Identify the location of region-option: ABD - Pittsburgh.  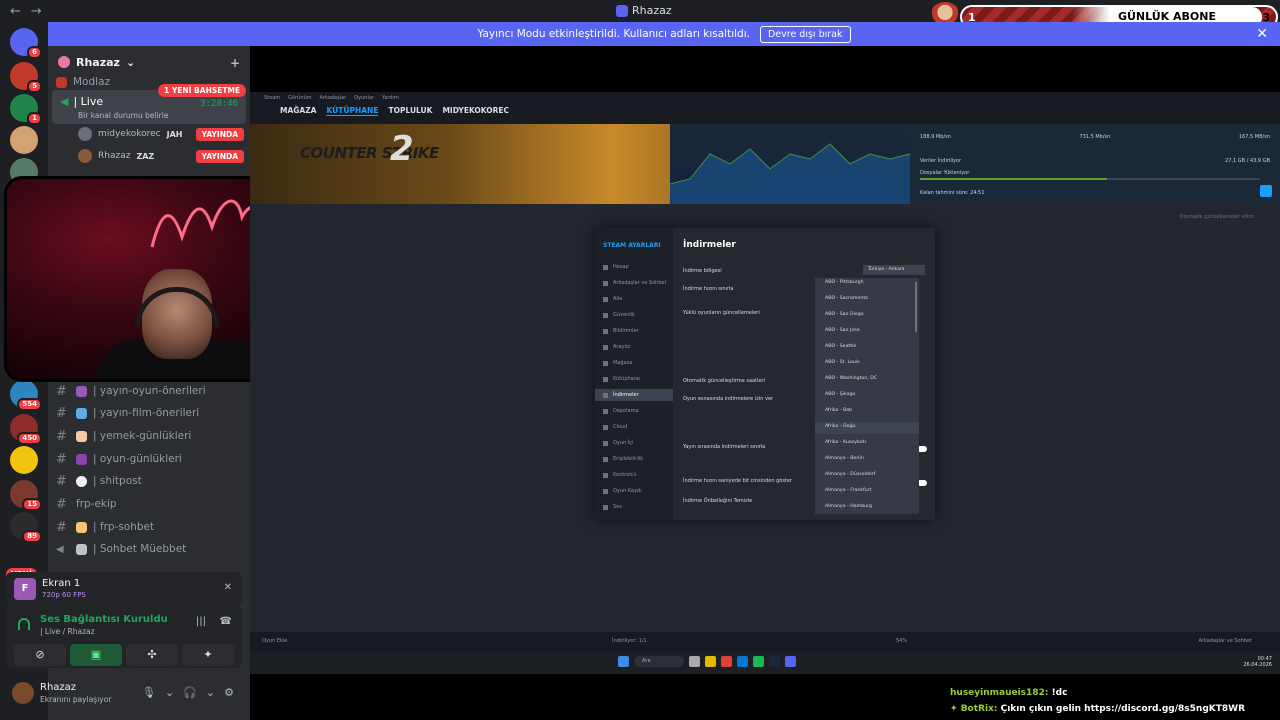
(844, 282).